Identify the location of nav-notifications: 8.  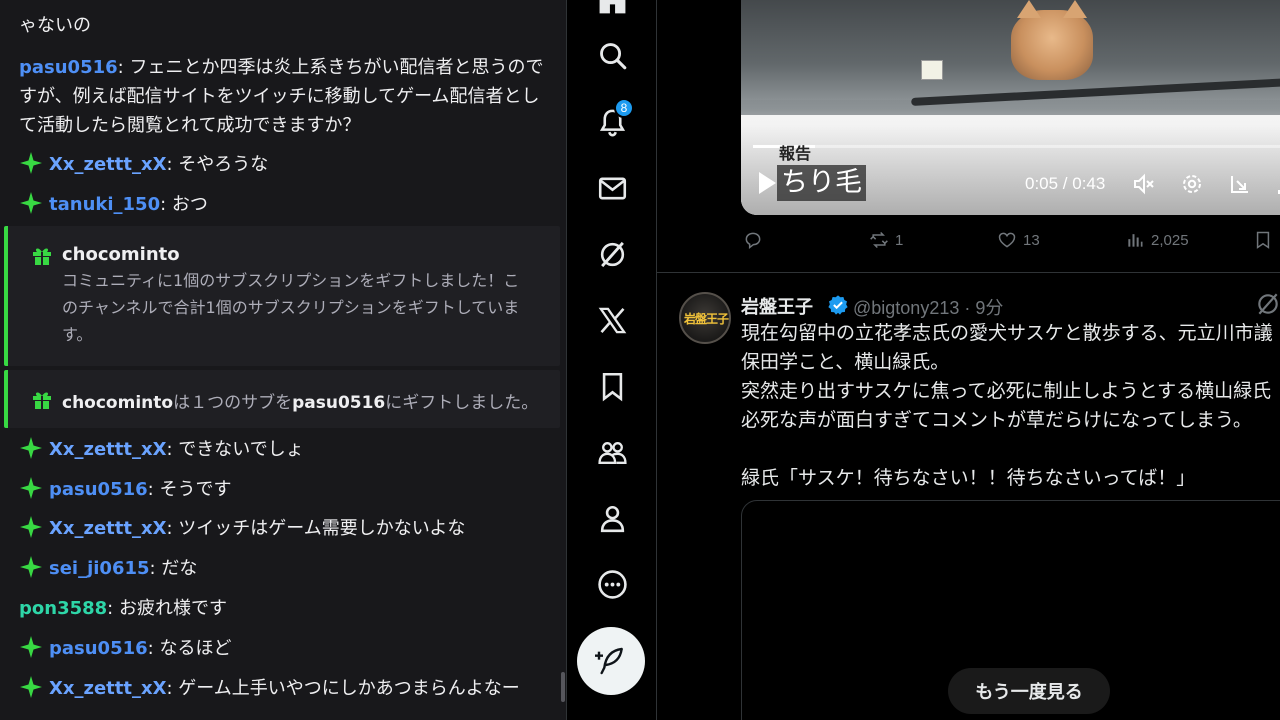
(612, 121).